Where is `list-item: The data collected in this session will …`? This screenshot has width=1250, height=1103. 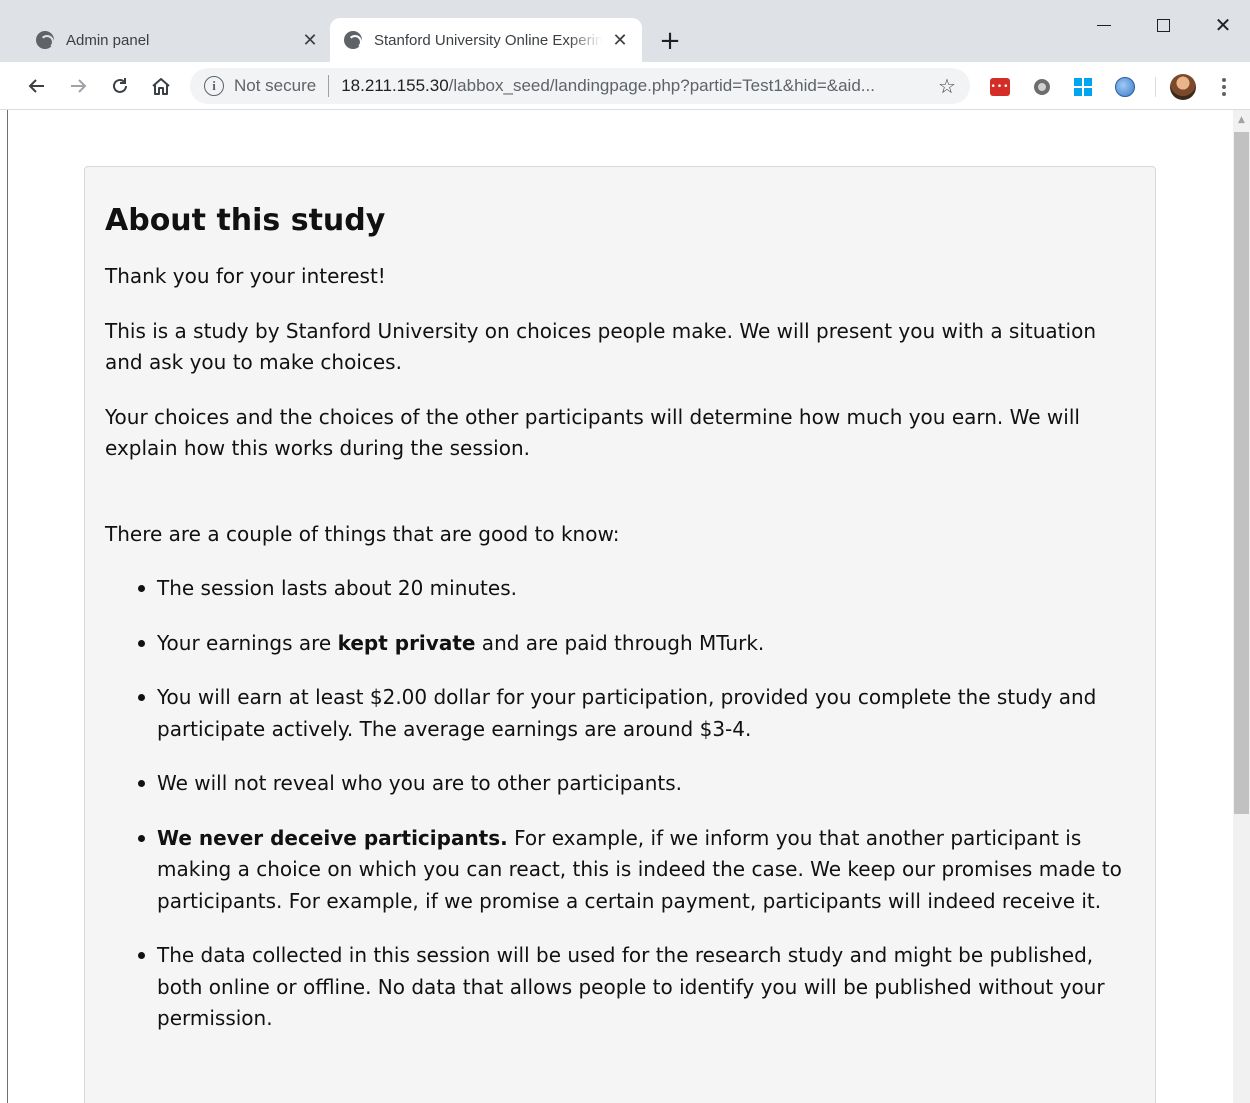
list-item: The data collected in this session will … is located at coordinates (635, 987).